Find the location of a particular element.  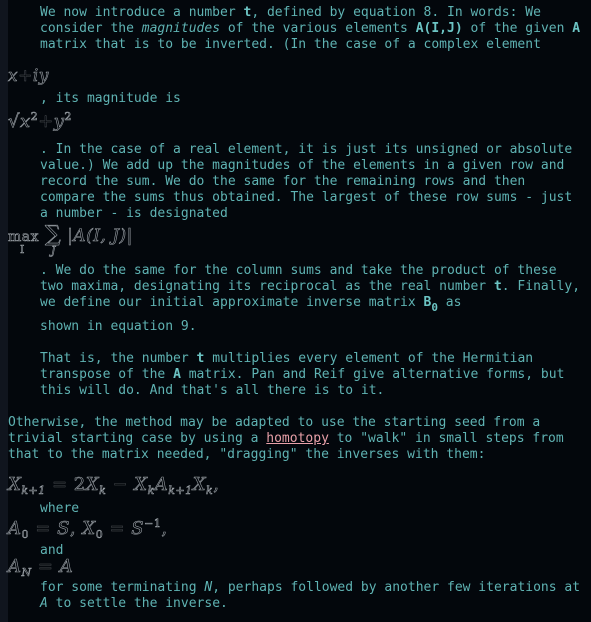

sqrt-symbol: √ is located at coordinates (14, 122).